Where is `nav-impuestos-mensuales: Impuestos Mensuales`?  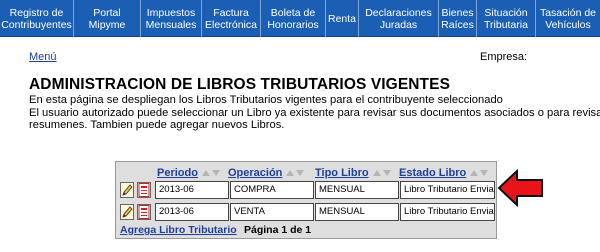
nav-impuestos-mensuales: Impuestos Mensuales is located at coordinates (171, 18).